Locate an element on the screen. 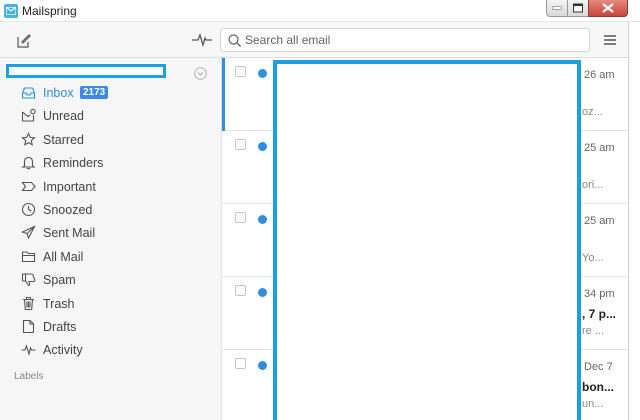 This screenshot has width=640, height=420. star-icon is located at coordinates (28, 138).